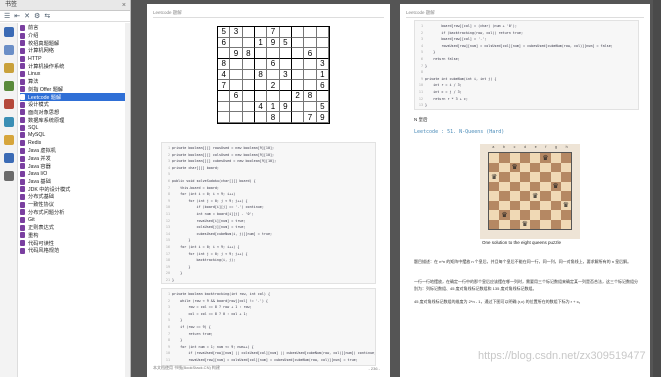 The width and height of the screenshot is (661, 377). I want to click on sudoku-cell: 9, so click(285, 107).